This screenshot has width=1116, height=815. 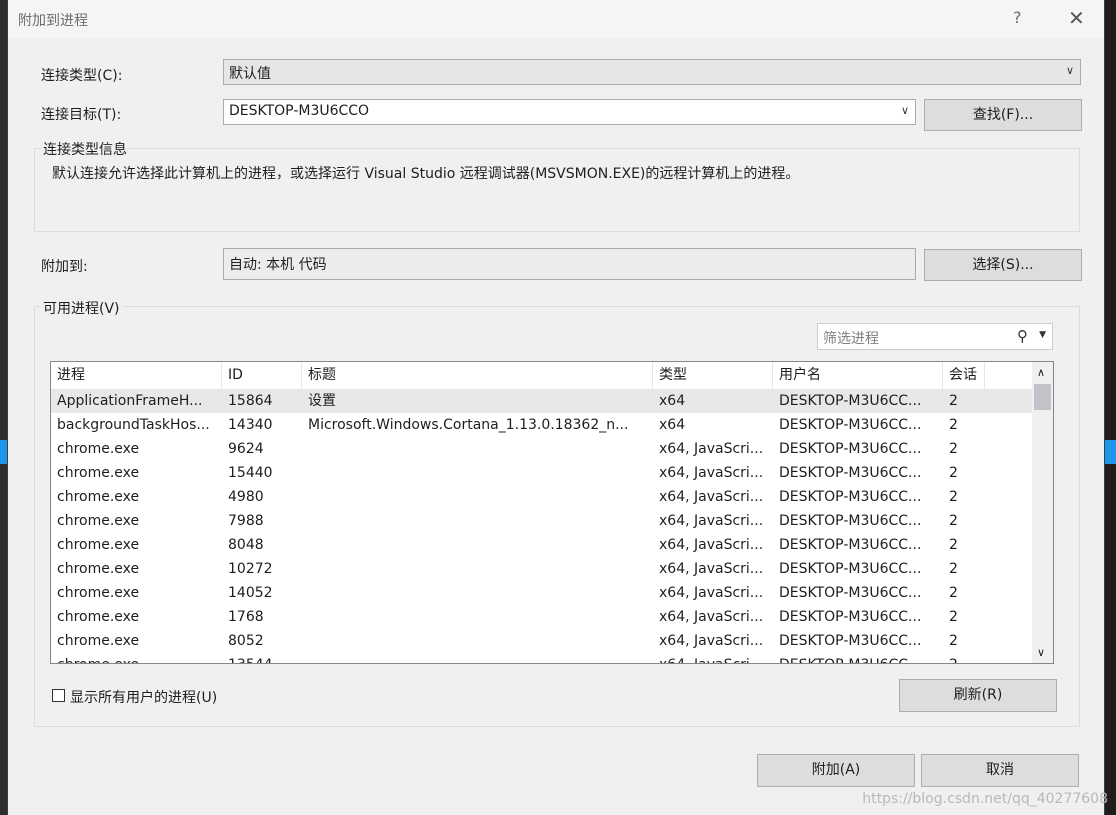 What do you see at coordinates (477, 375) in the screenshot?
I see `column-header-title: 标题` at bounding box center [477, 375].